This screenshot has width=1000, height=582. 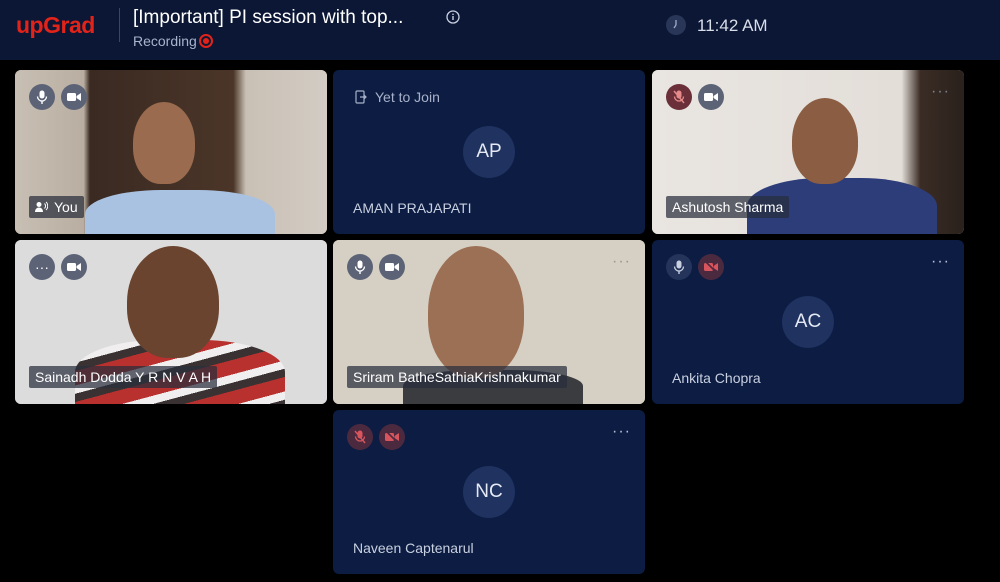 What do you see at coordinates (728, 207) in the screenshot?
I see `participant-name-label: Ashutosh Sharma` at bounding box center [728, 207].